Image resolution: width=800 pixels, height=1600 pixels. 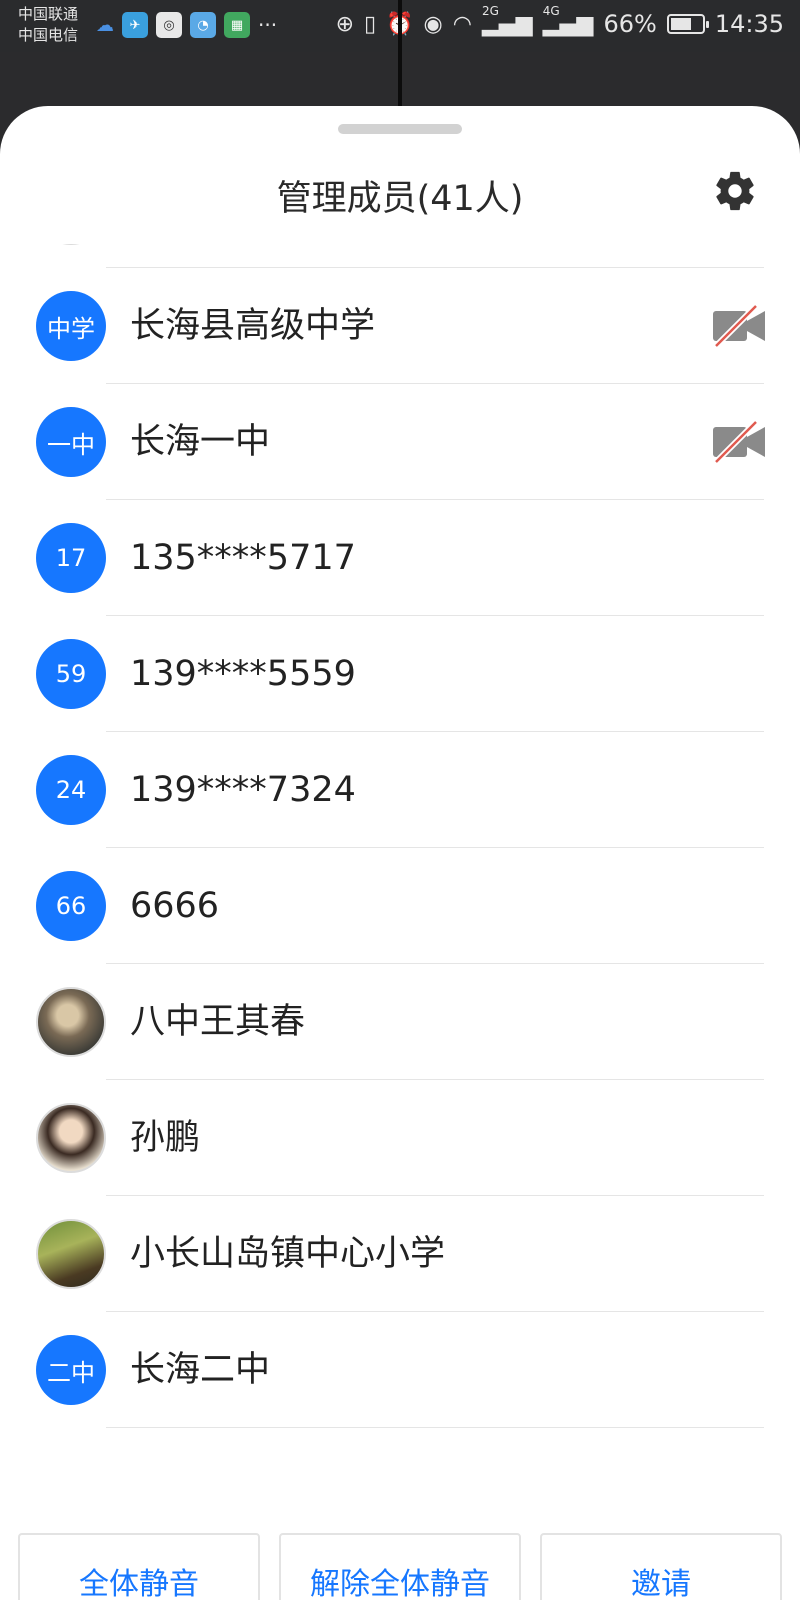 What do you see at coordinates (253, 326) in the screenshot?
I see `member-name: 长海县高级中学` at bounding box center [253, 326].